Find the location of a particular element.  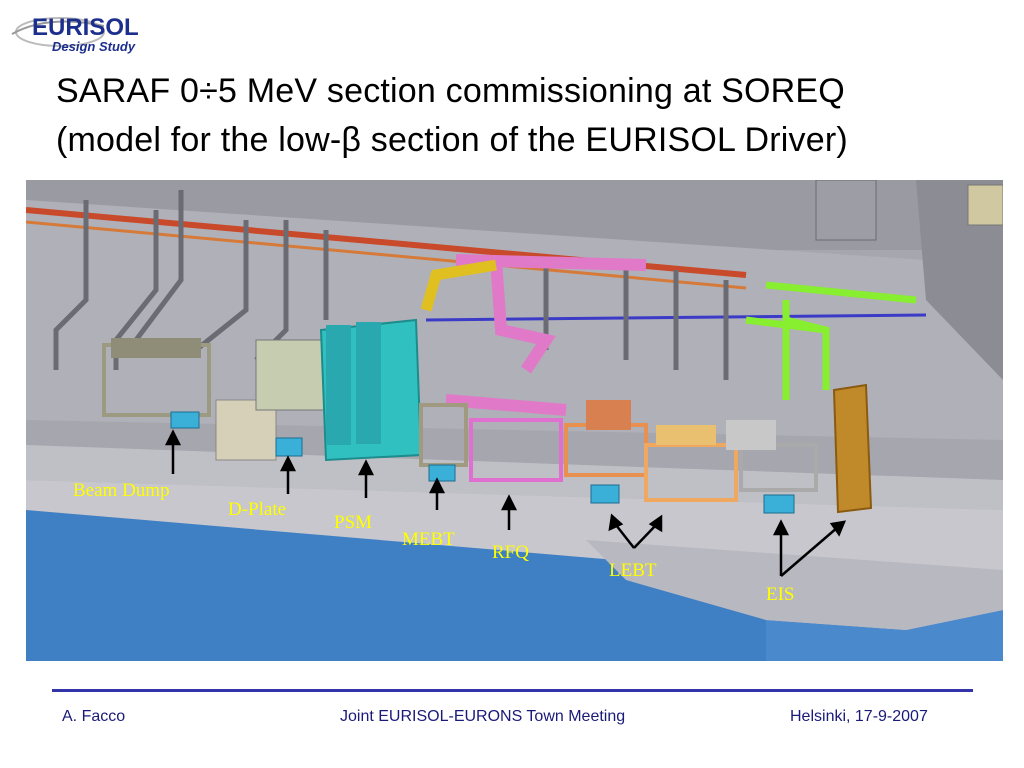

footer-place-date: Helsinki, 17-9-2007 is located at coordinates (859, 716).